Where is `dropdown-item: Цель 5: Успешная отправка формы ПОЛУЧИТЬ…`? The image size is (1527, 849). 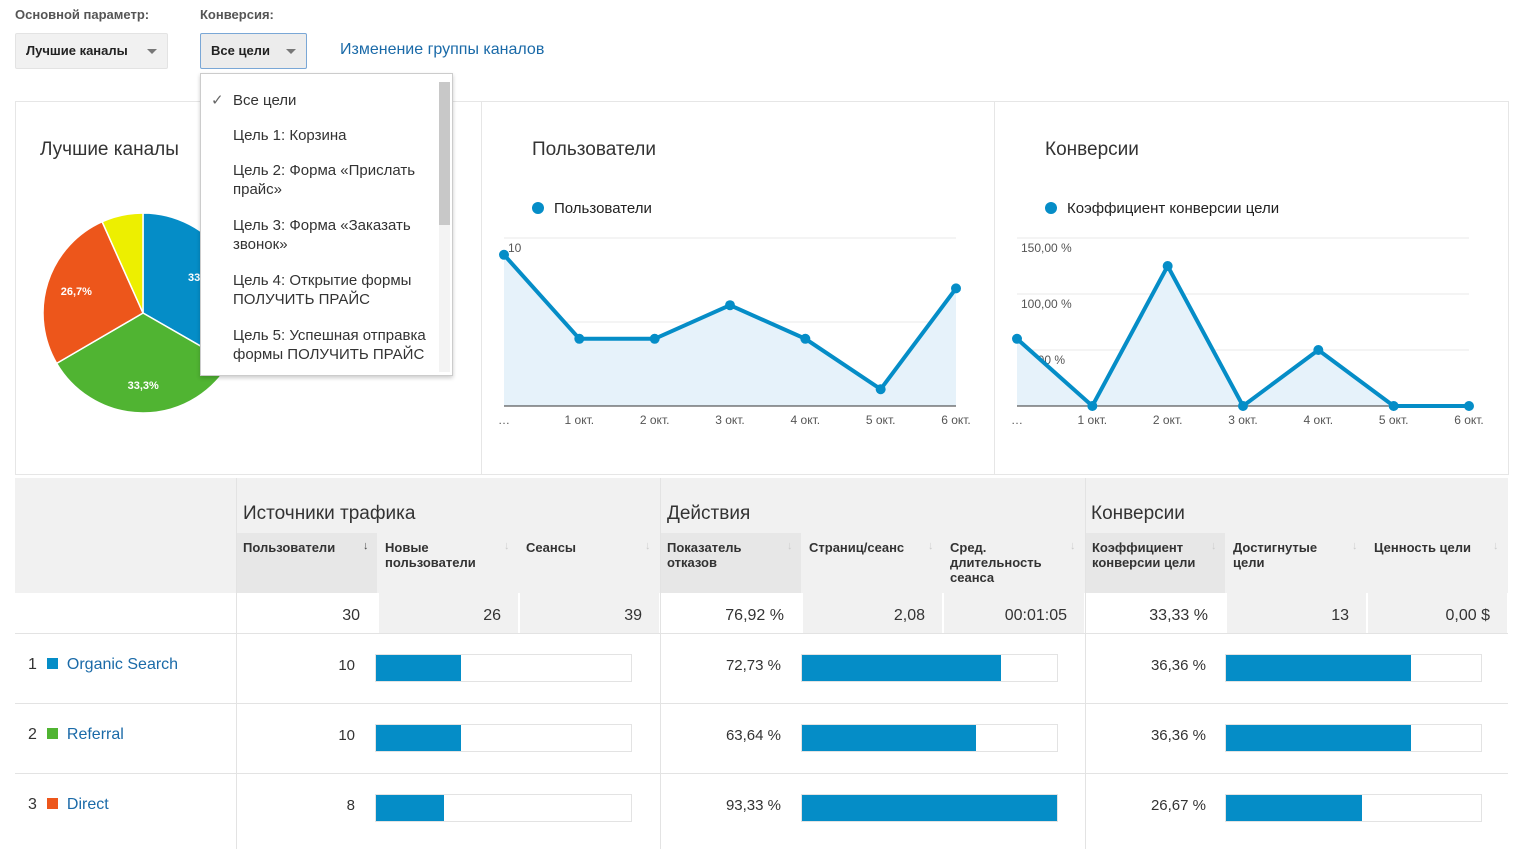 dropdown-item: Цель 5: Успешная отправка формы ПОЛУЧИТЬ… is located at coordinates (335, 345).